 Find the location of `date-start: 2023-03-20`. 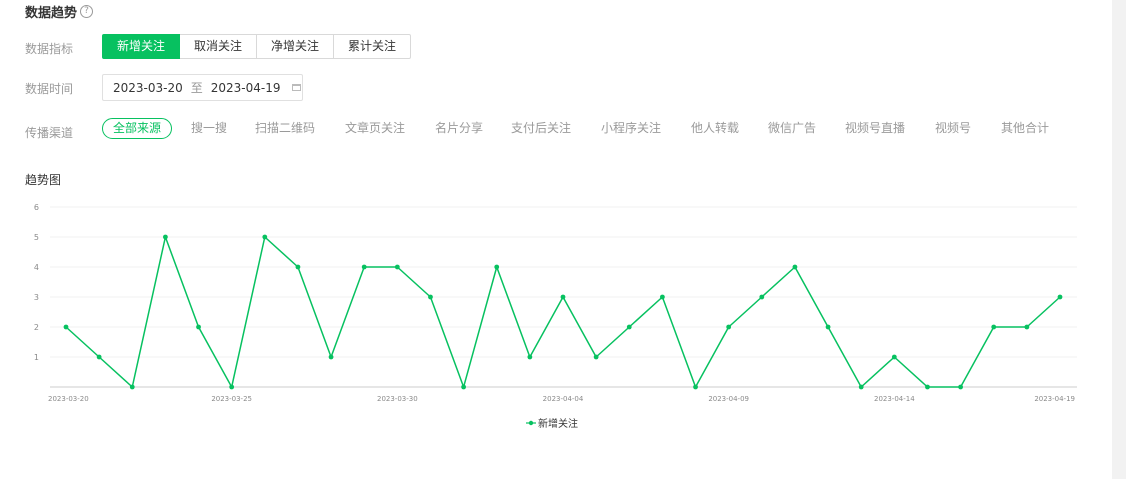

date-start: 2023-03-20 is located at coordinates (148, 88).